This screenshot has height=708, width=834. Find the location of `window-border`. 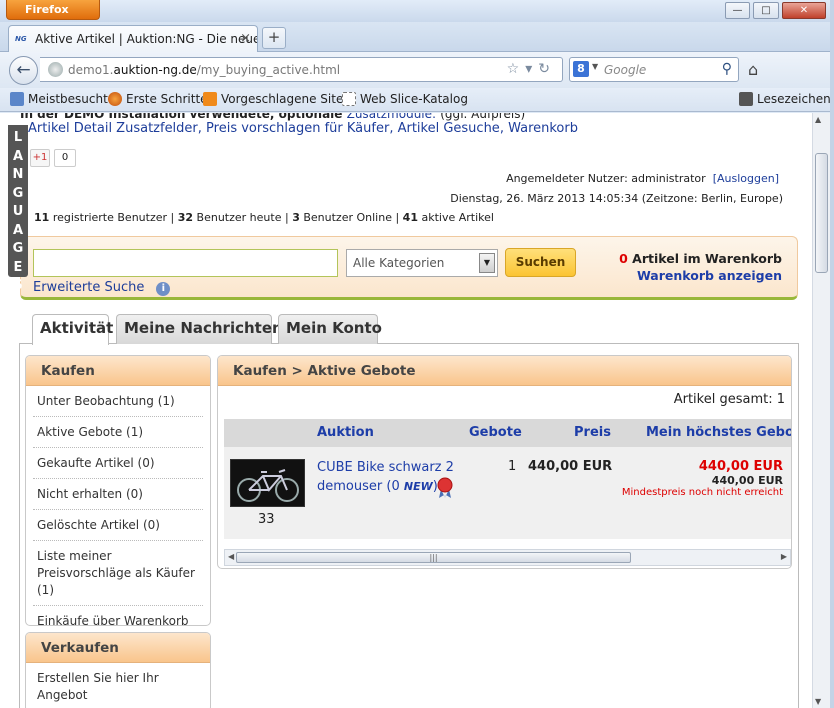

window-border is located at coordinates (832, 354).